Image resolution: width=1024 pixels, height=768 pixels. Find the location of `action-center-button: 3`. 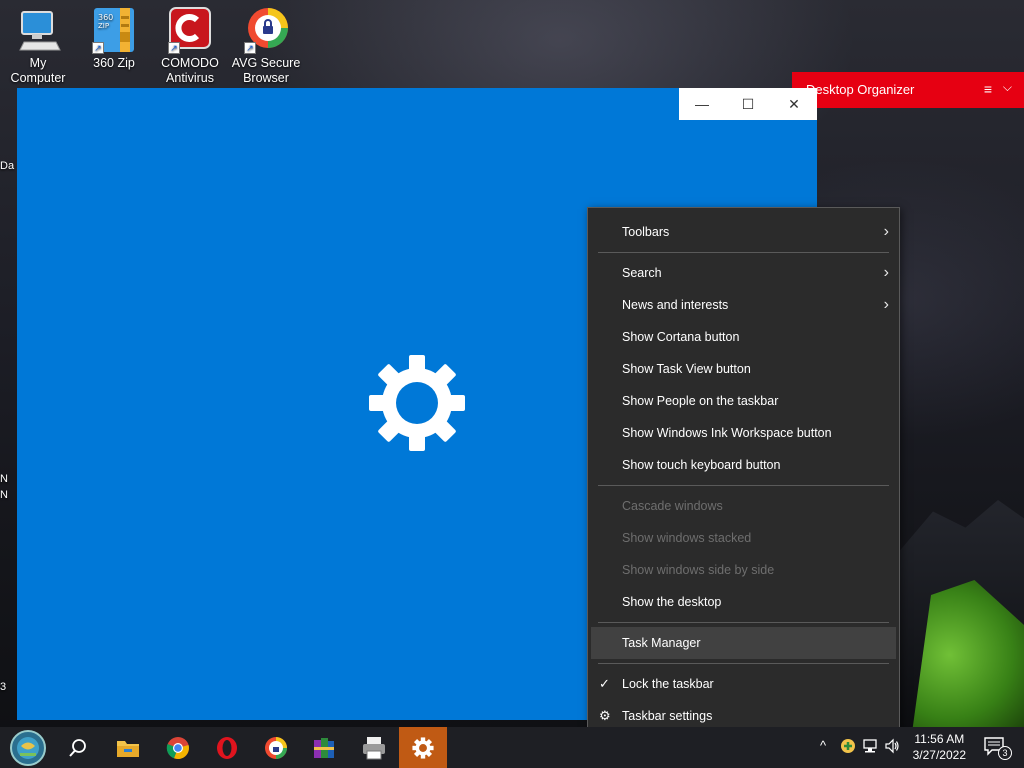

action-center-button: 3 is located at coordinates (998, 748).